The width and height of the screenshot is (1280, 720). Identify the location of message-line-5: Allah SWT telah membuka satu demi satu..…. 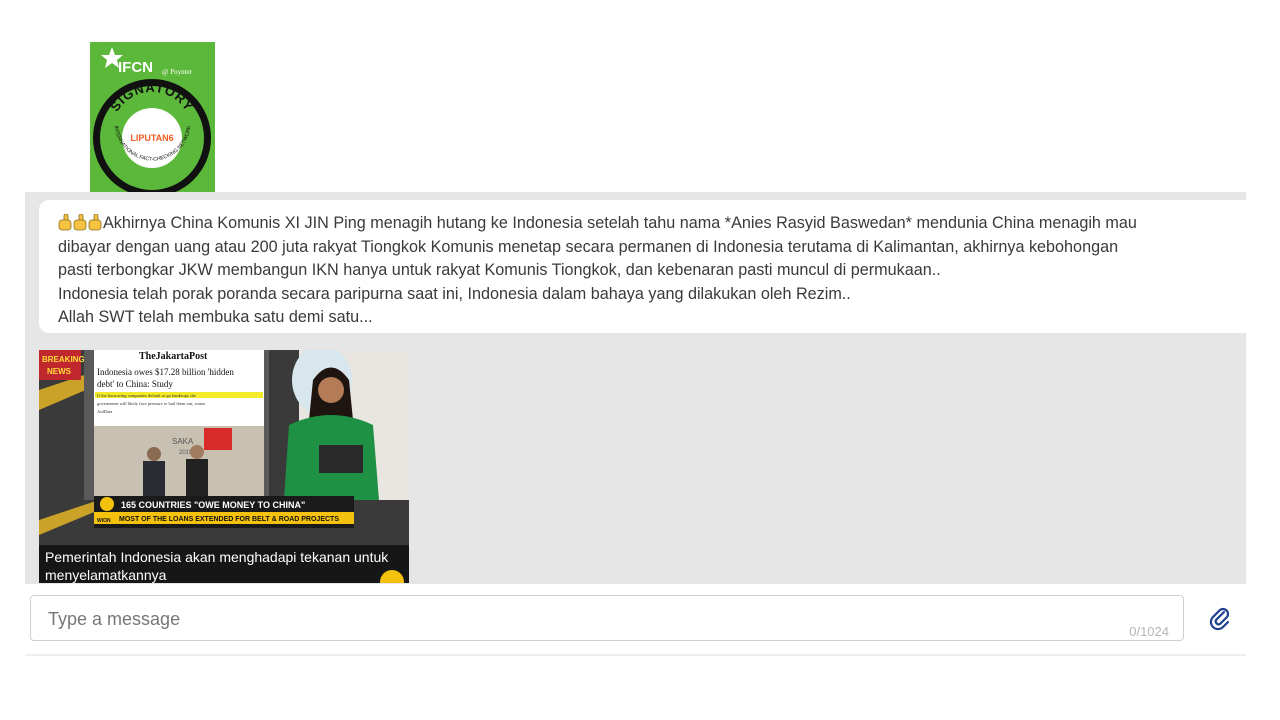
(215, 317).